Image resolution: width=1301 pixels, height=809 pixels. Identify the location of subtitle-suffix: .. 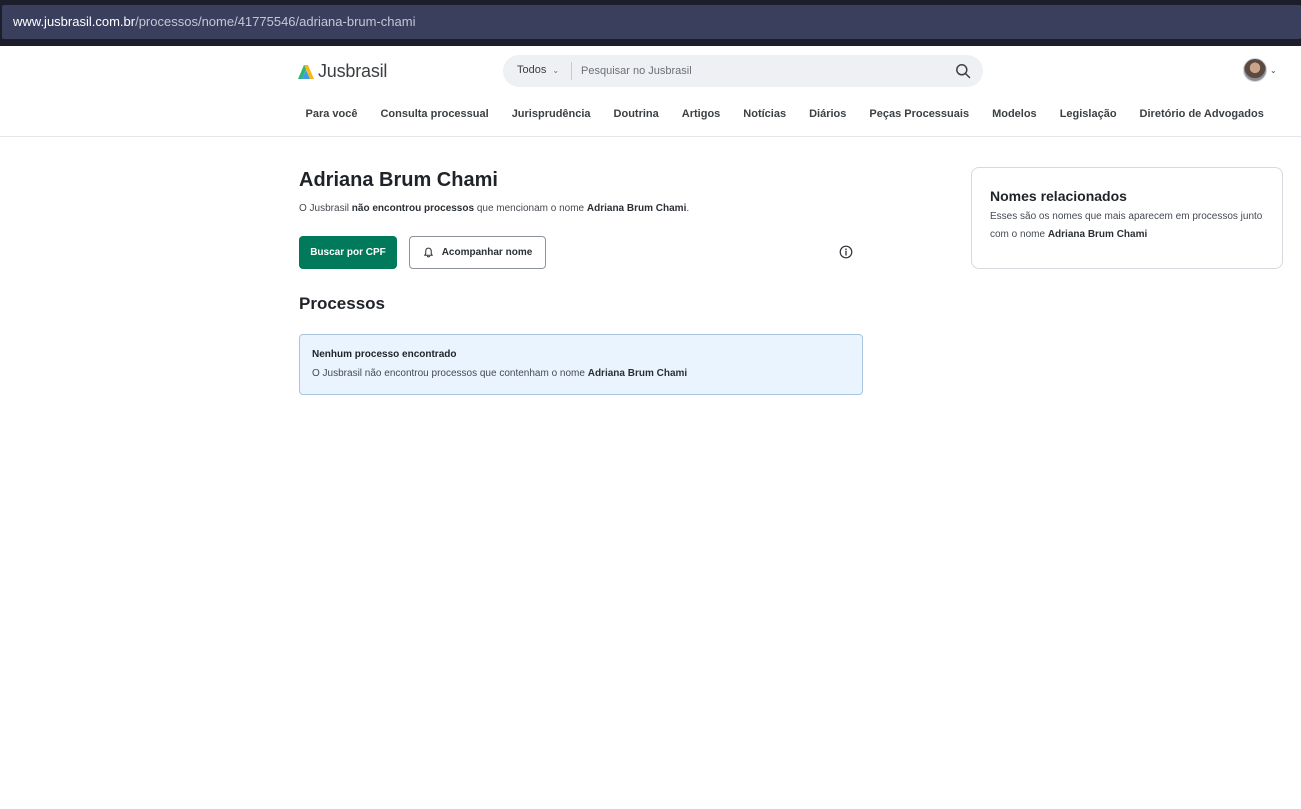
(688, 208).